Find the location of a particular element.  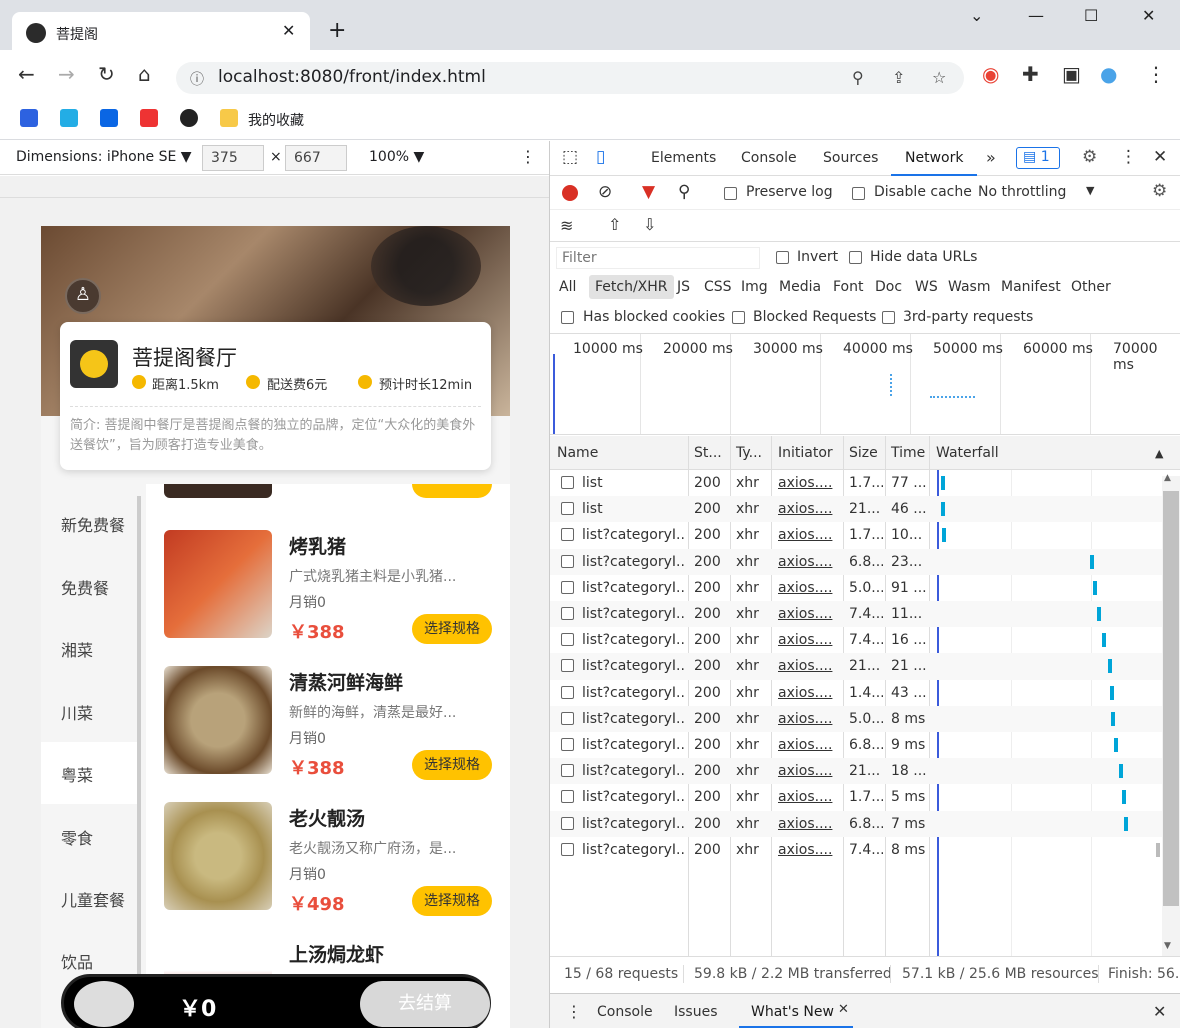

category-item: 湘菜 is located at coordinates (77, 649).